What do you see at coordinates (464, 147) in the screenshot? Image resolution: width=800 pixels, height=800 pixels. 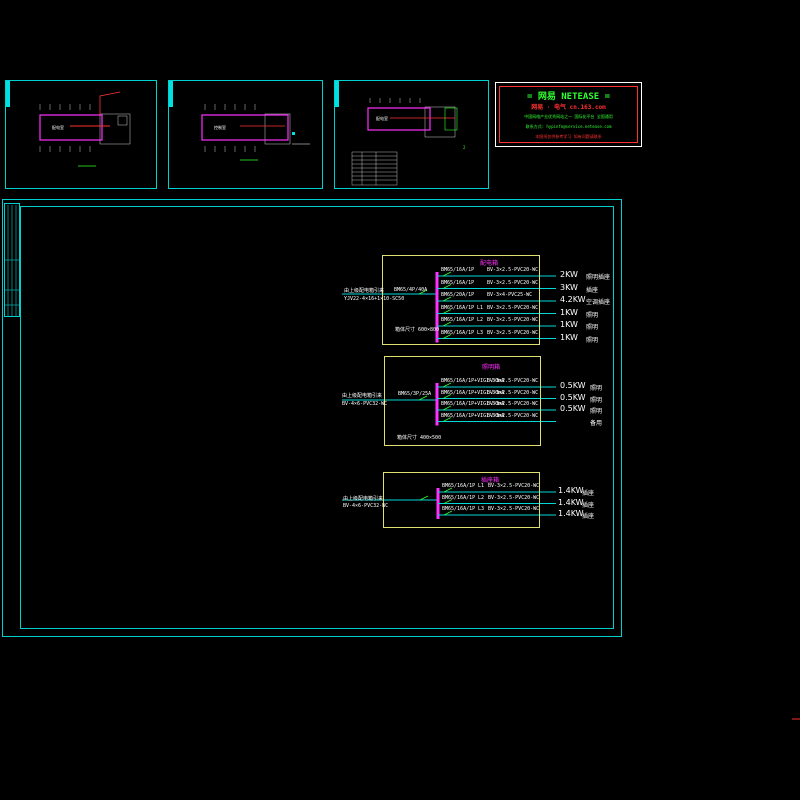 I see `svg-text: 2` at bounding box center [464, 147].